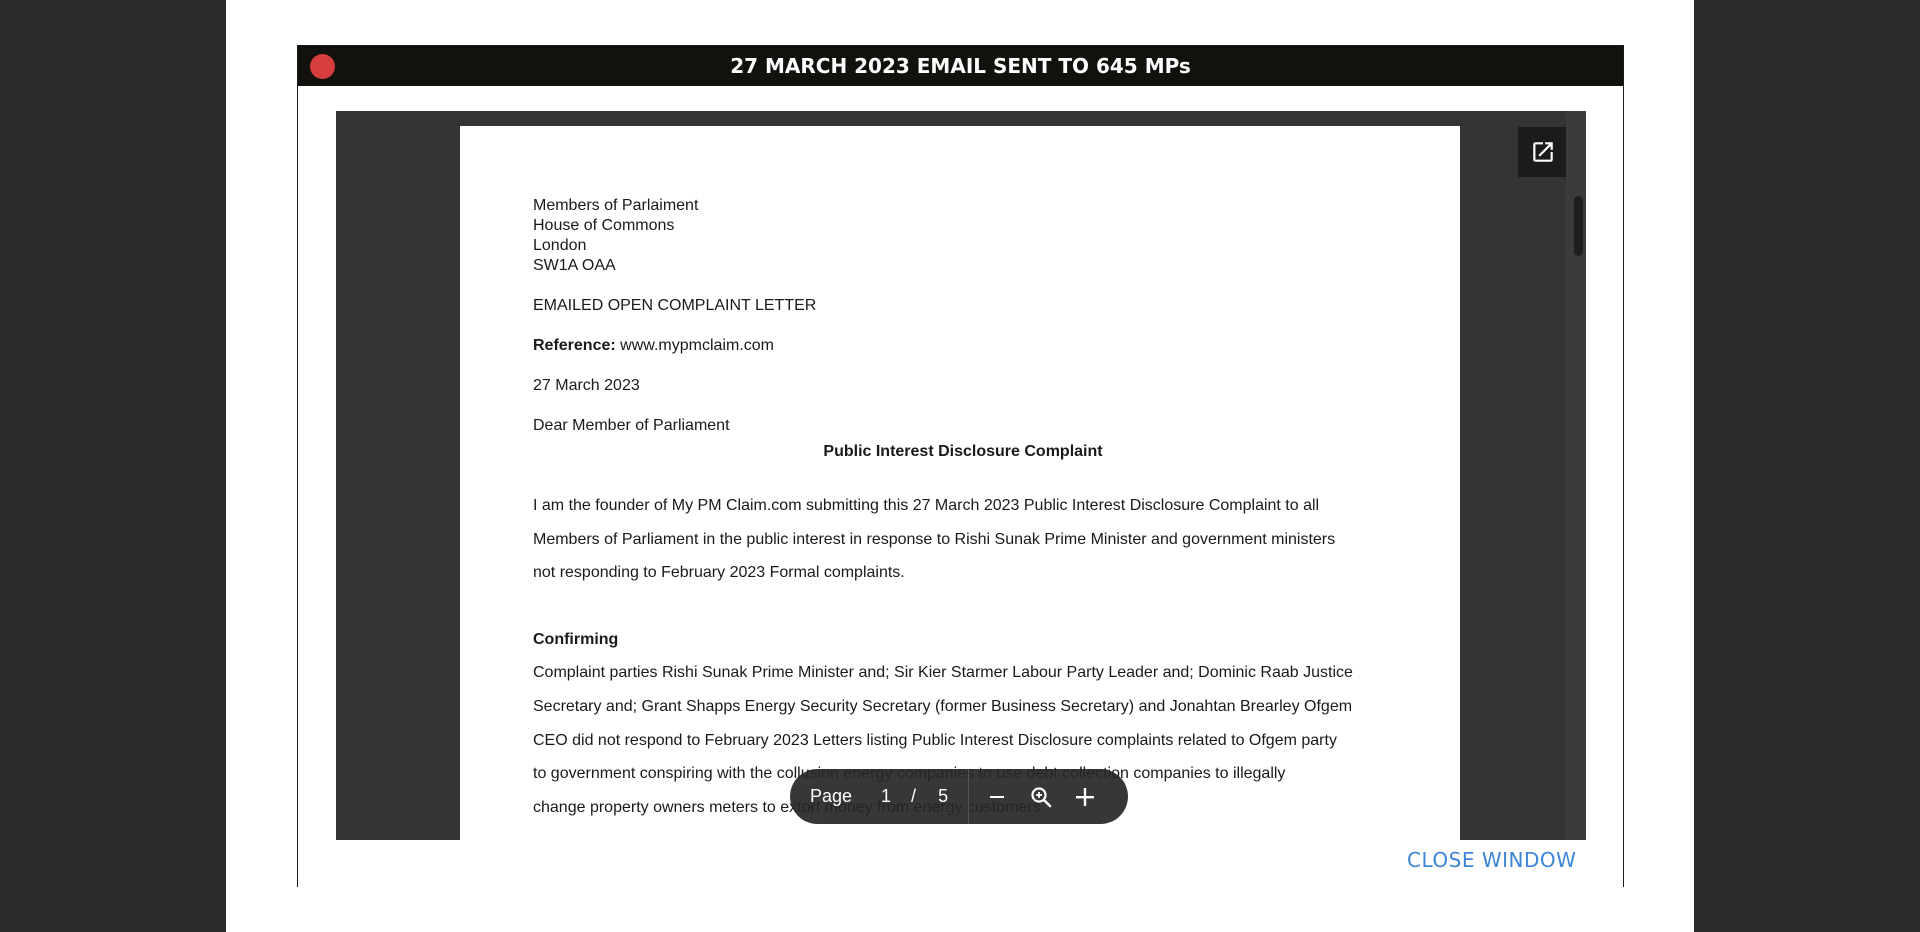 The width and height of the screenshot is (1920, 932). I want to click on zoom-in-icon, so click(1085, 796).